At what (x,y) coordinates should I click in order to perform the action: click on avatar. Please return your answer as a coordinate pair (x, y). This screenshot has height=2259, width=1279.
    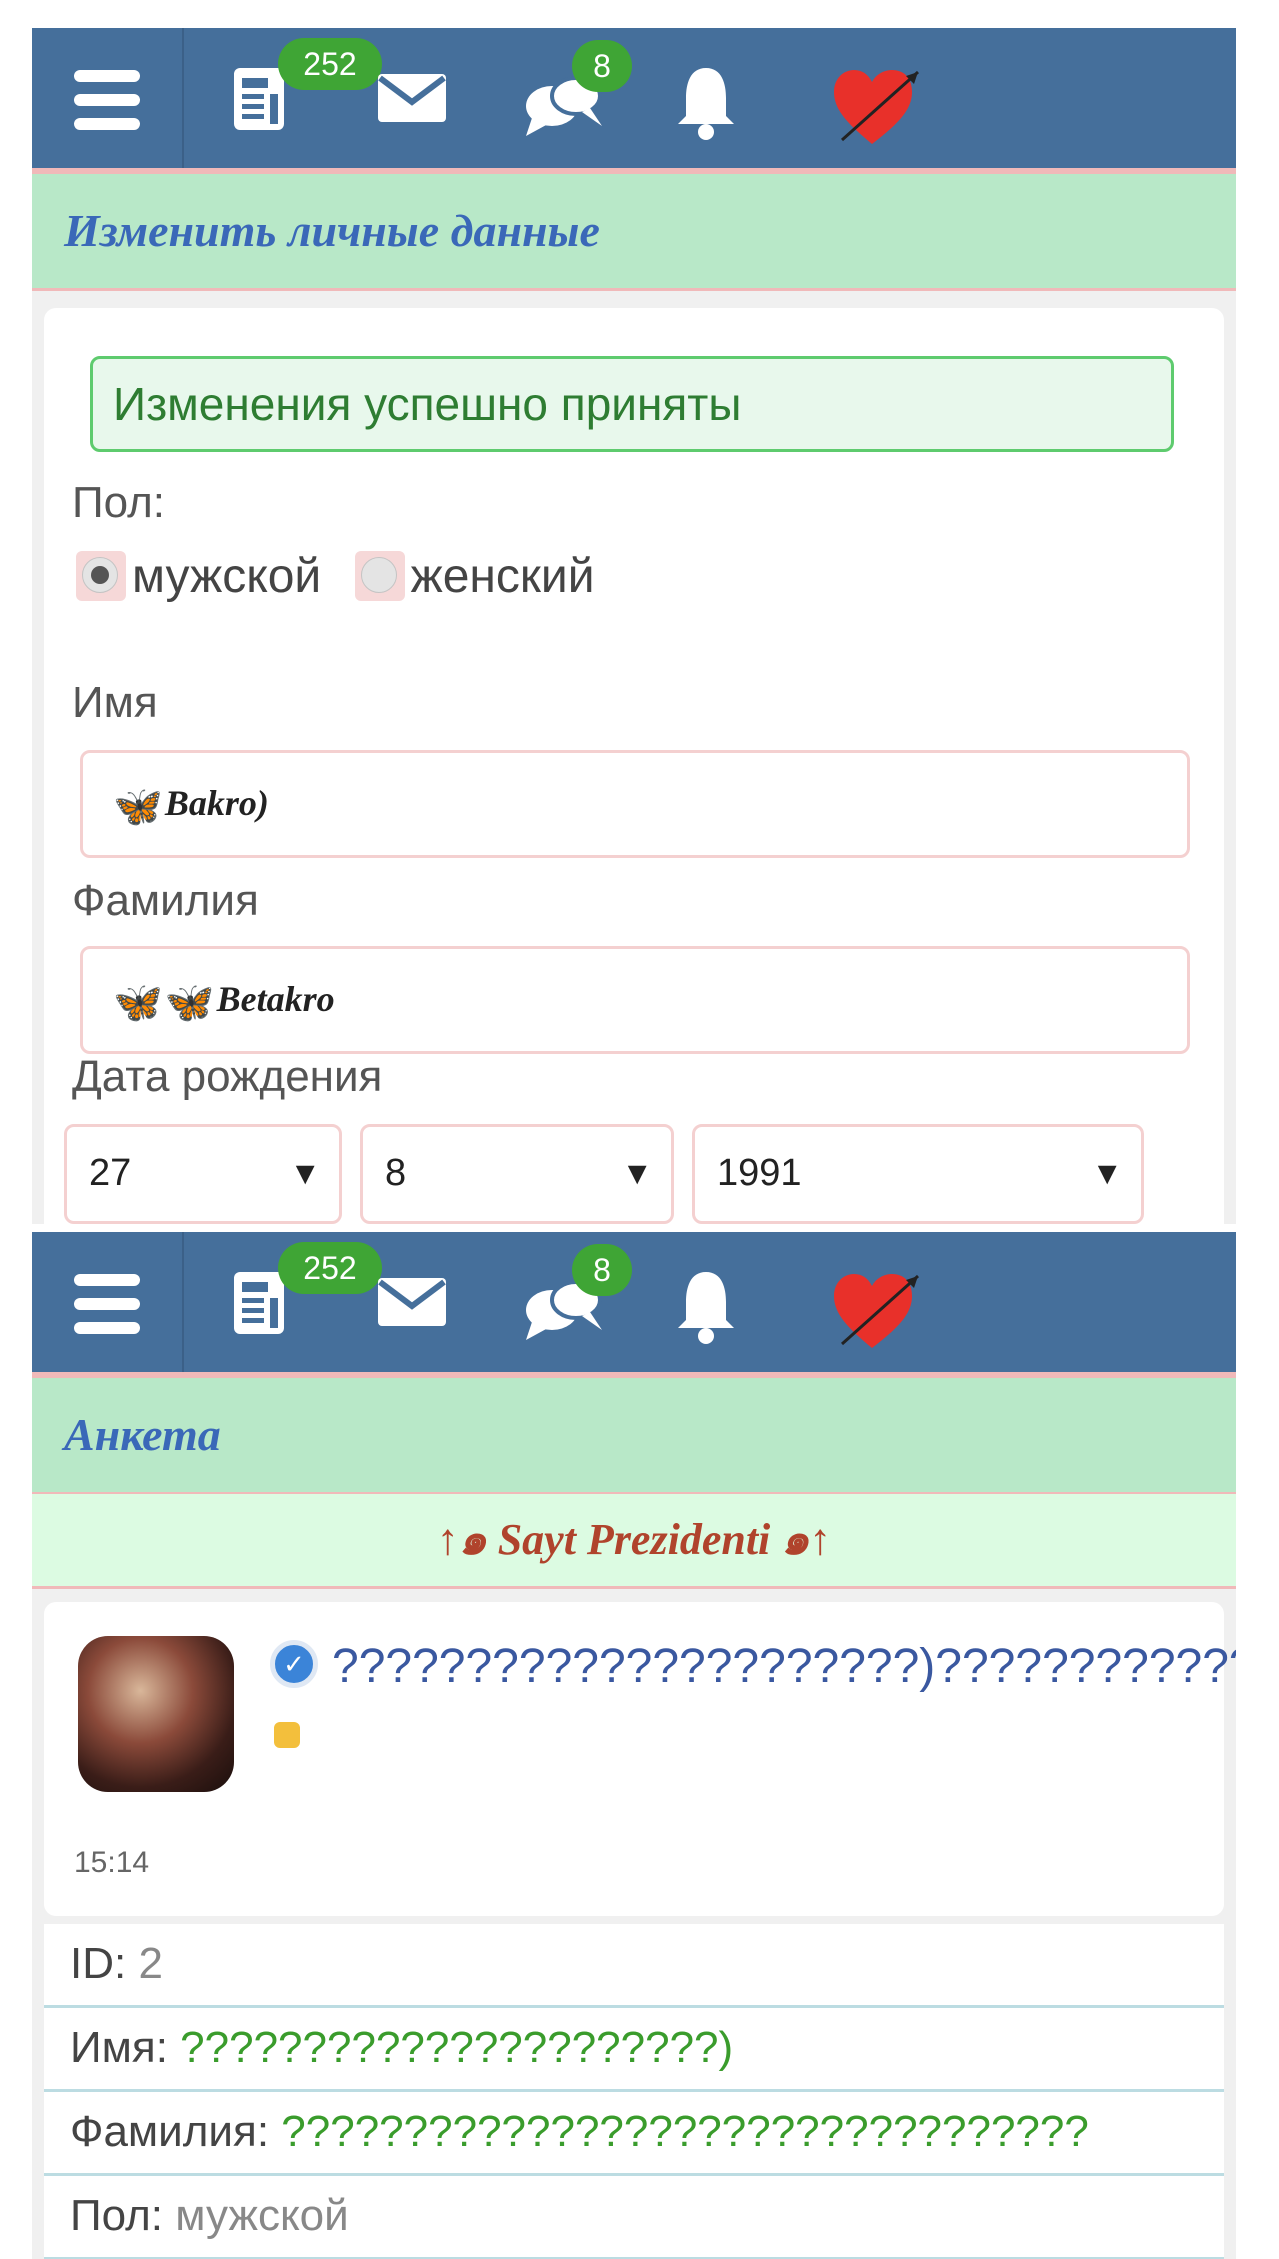
    Looking at the image, I should click on (156, 1714).